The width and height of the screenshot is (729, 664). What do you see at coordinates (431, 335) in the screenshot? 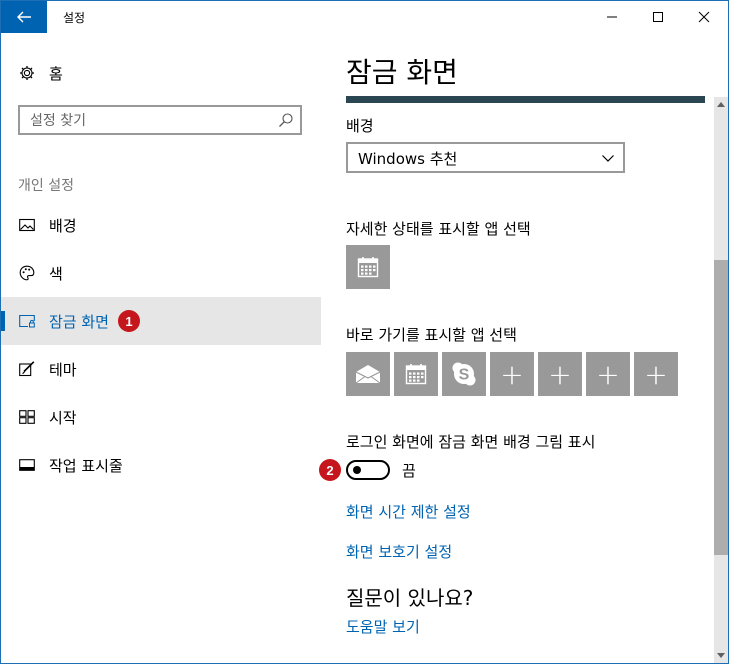
I see `quick-status-label: 바로 가기를 표시할 앱 선택` at bounding box center [431, 335].